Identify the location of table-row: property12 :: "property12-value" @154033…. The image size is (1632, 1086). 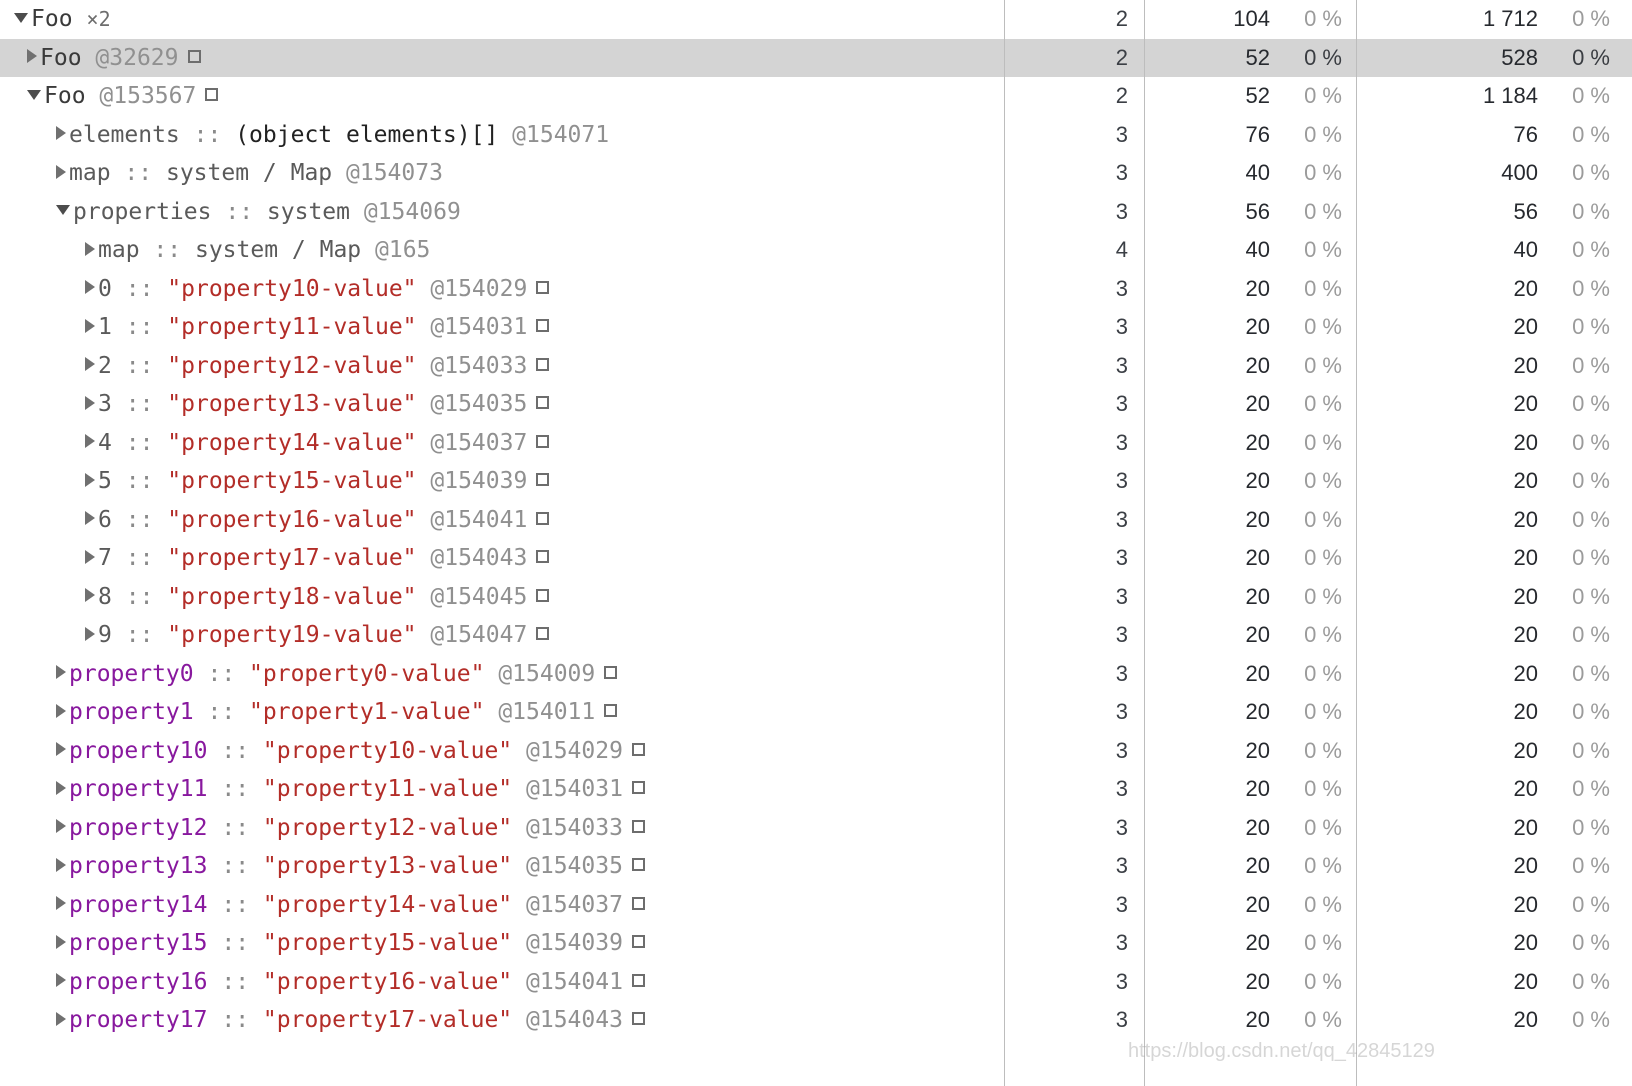
(816, 828).